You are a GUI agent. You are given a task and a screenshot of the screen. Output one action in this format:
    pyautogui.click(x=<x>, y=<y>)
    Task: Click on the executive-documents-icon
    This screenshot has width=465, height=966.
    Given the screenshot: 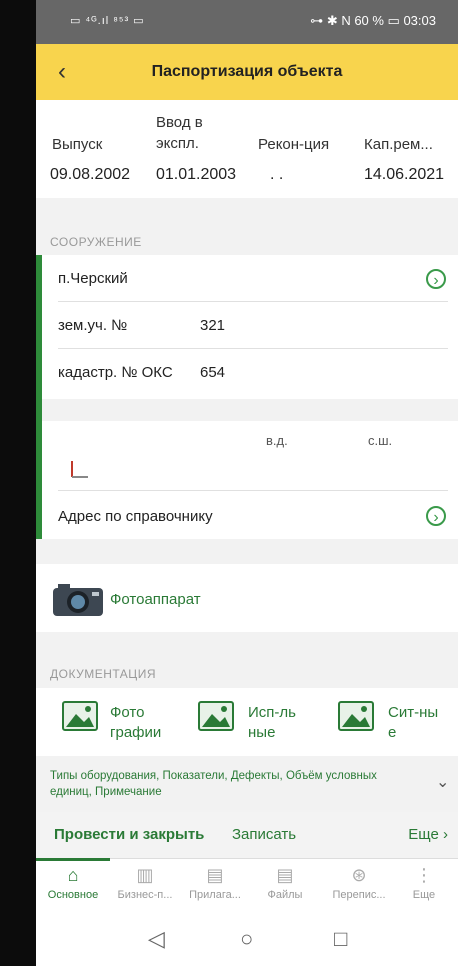 What is the action you would take?
    pyautogui.click(x=216, y=716)
    